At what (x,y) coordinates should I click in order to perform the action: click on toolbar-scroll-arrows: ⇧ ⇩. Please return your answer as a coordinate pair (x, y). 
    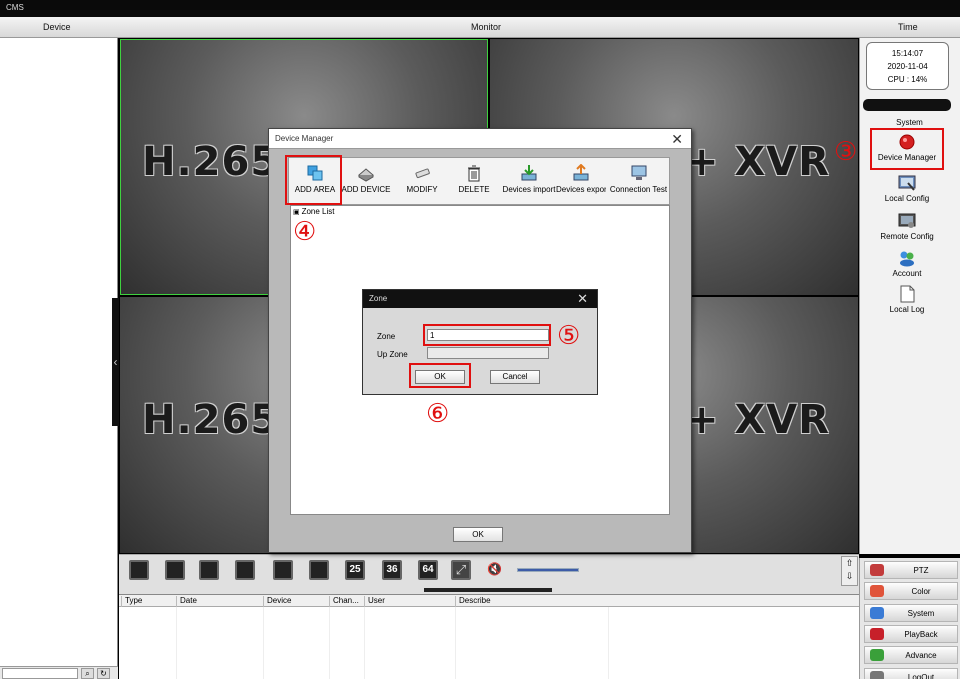
    Looking at the image, I should click on (849, 571).